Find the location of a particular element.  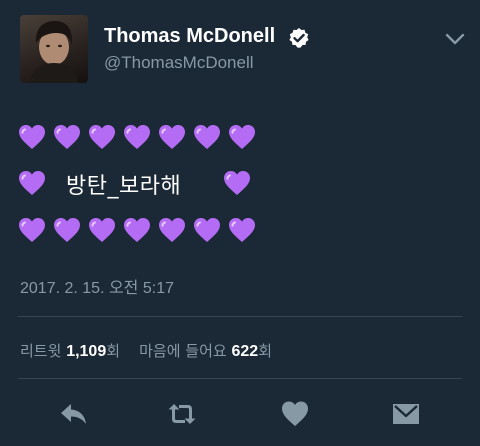

author-handle: @ThomasMcDonell is located at coordinates (179, 63).